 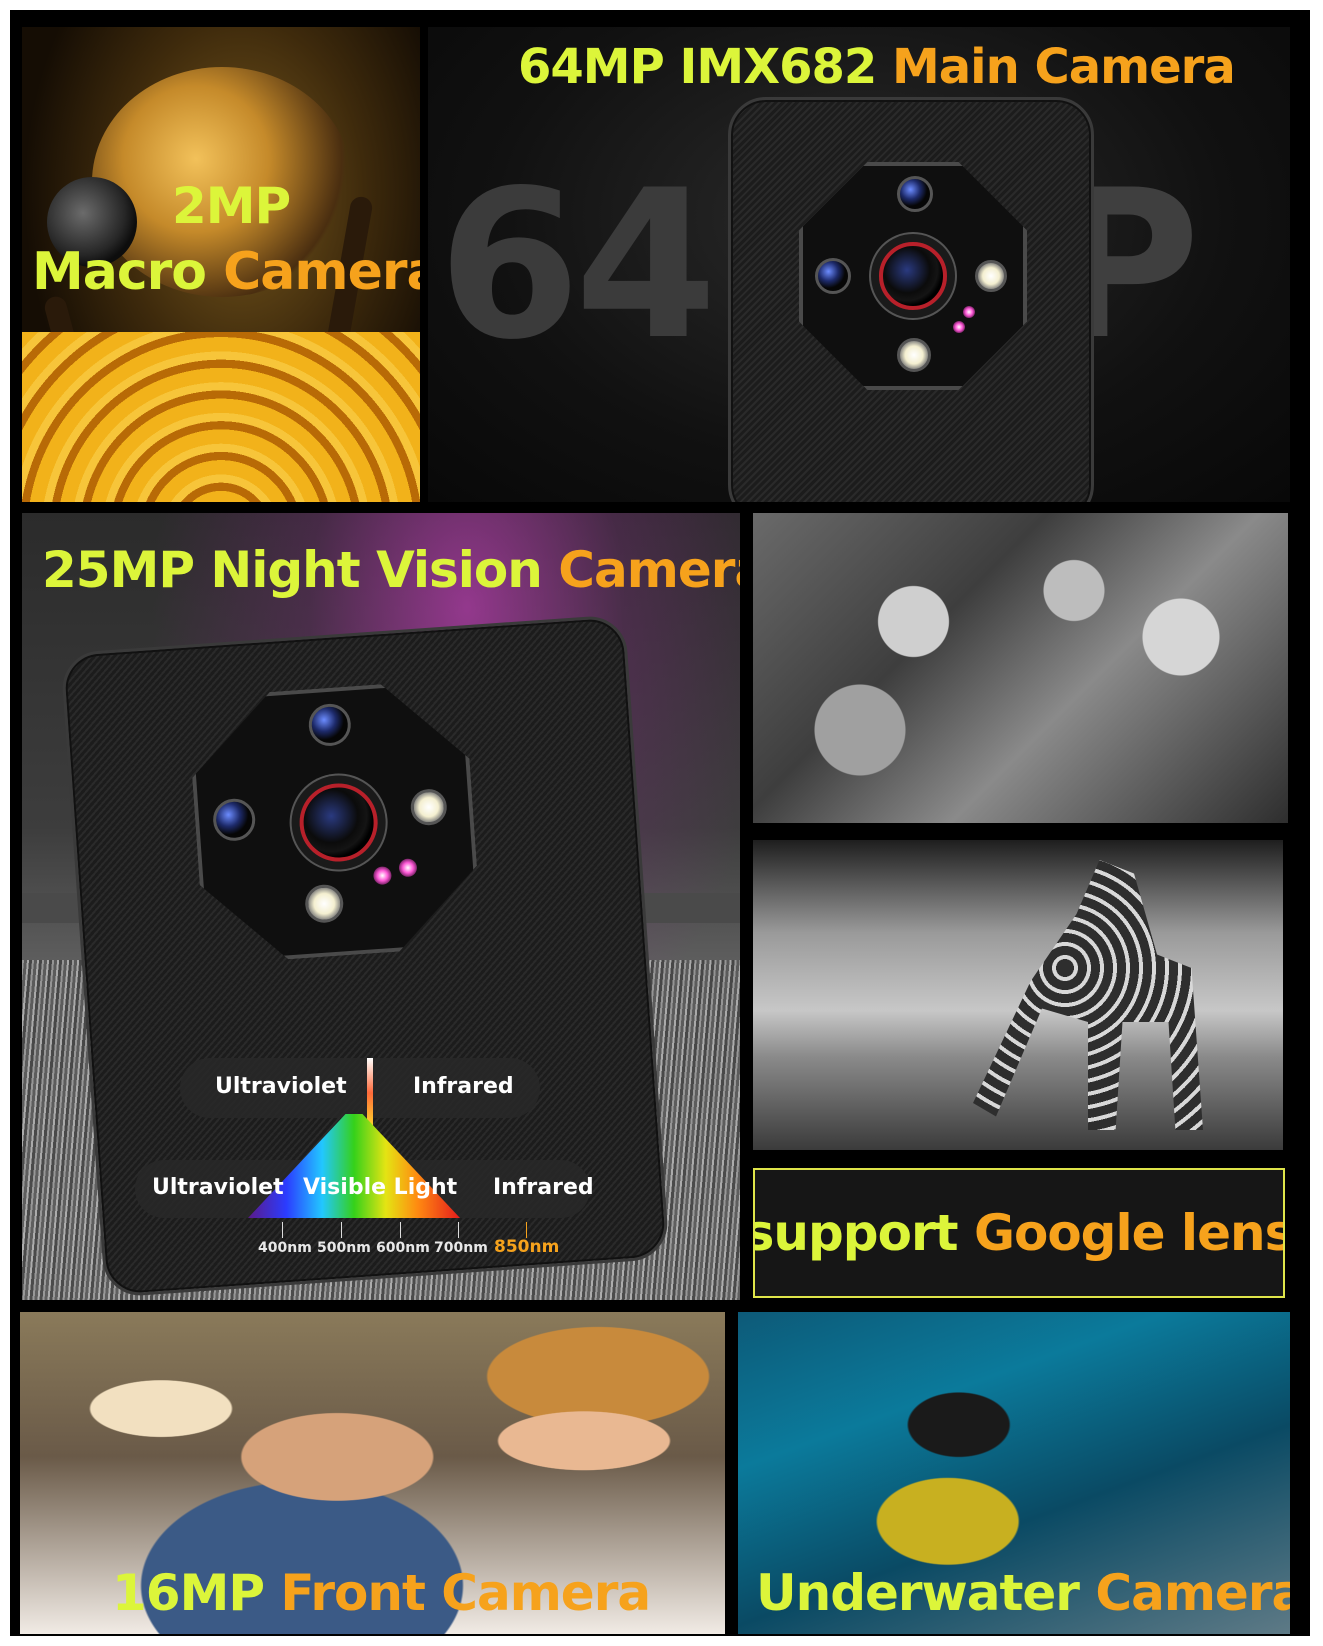 I want to click on google-lens-box: support Google lens, so click(x=1019, y=1233).